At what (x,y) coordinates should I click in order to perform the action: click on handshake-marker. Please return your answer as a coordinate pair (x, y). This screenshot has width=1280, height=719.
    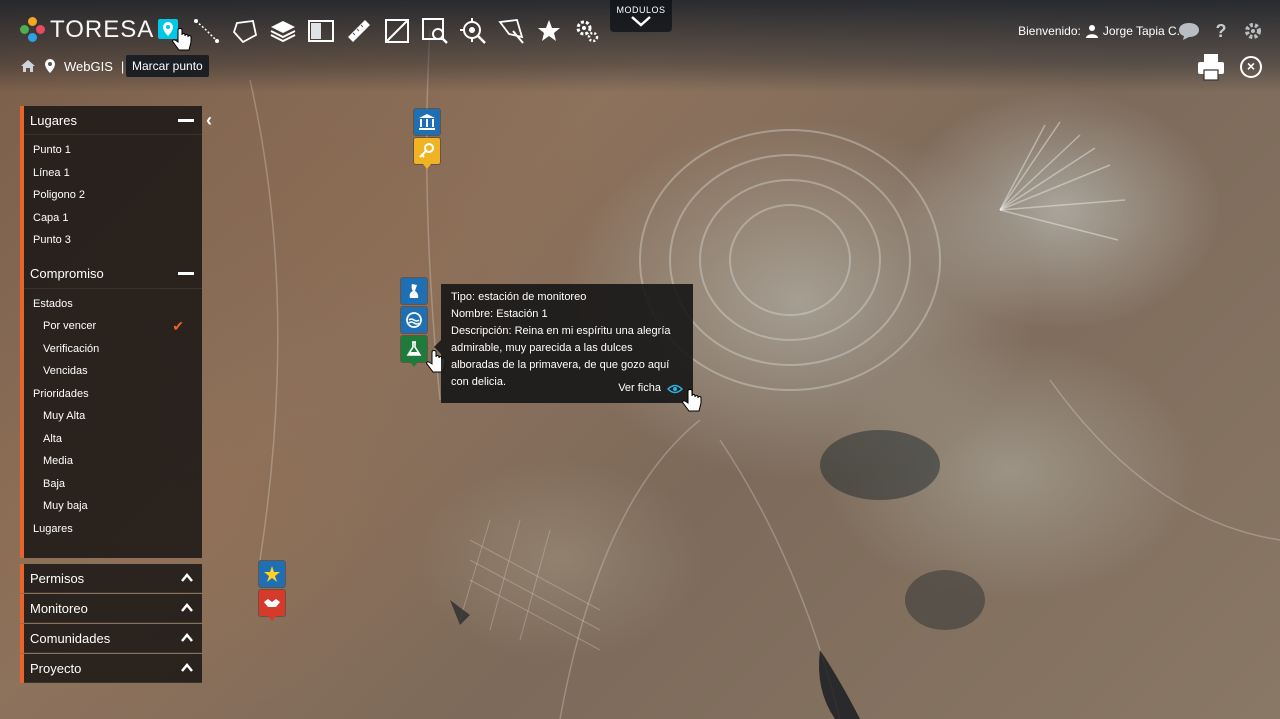
    Looking at the image, I should click on (272, 605).